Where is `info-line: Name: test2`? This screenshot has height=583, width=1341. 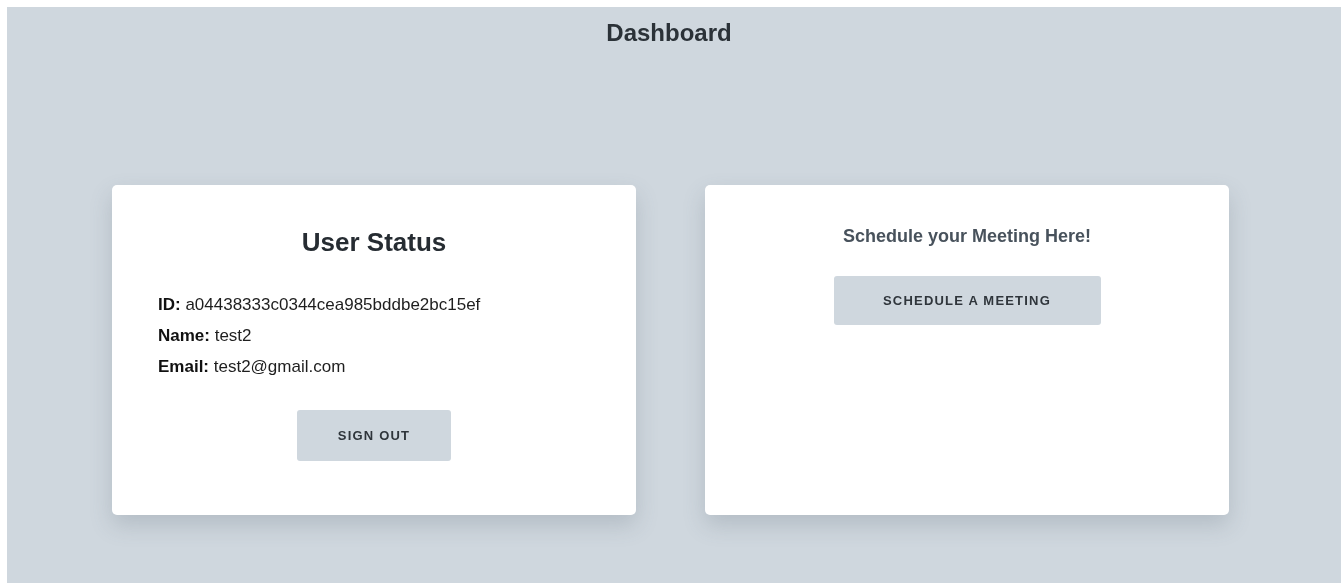 info-line: Name: test2 is located at coordinates (205, 336).